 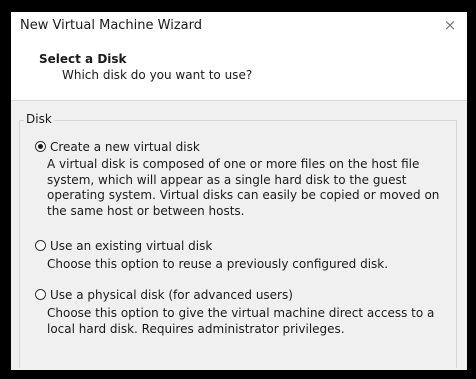 What do you see at coordinates (40, 146) in the screenshot?
I see `radio-create-new-disk` at bounding box center [40, 146].